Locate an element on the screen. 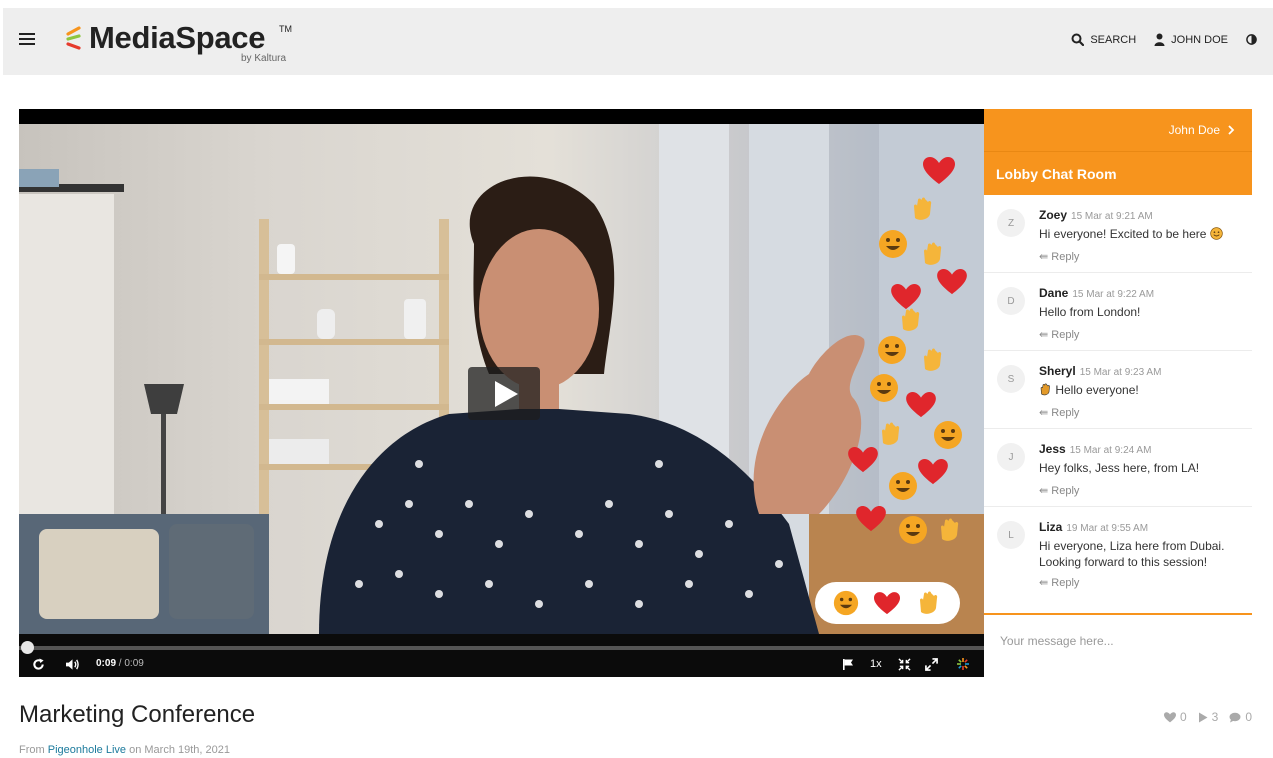 This screenshot has width=1273, height=758. from-prefix: From is located at coordinates (32, 750).